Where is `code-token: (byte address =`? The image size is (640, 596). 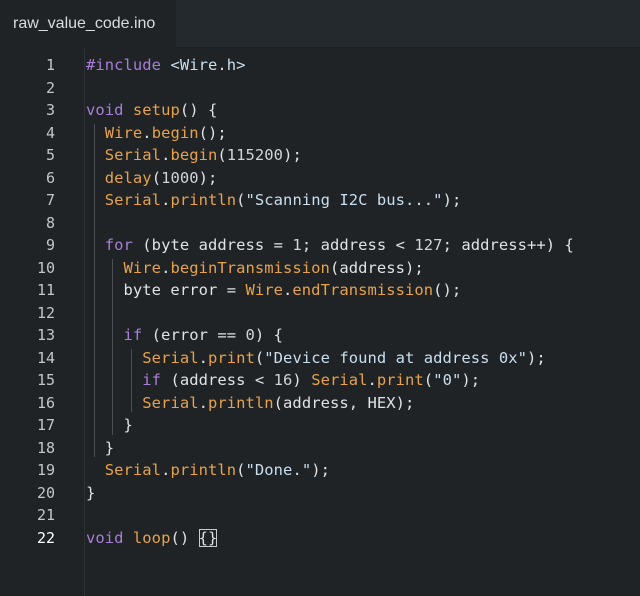 code-token: (byte address = is located at coordinates (212, 245).